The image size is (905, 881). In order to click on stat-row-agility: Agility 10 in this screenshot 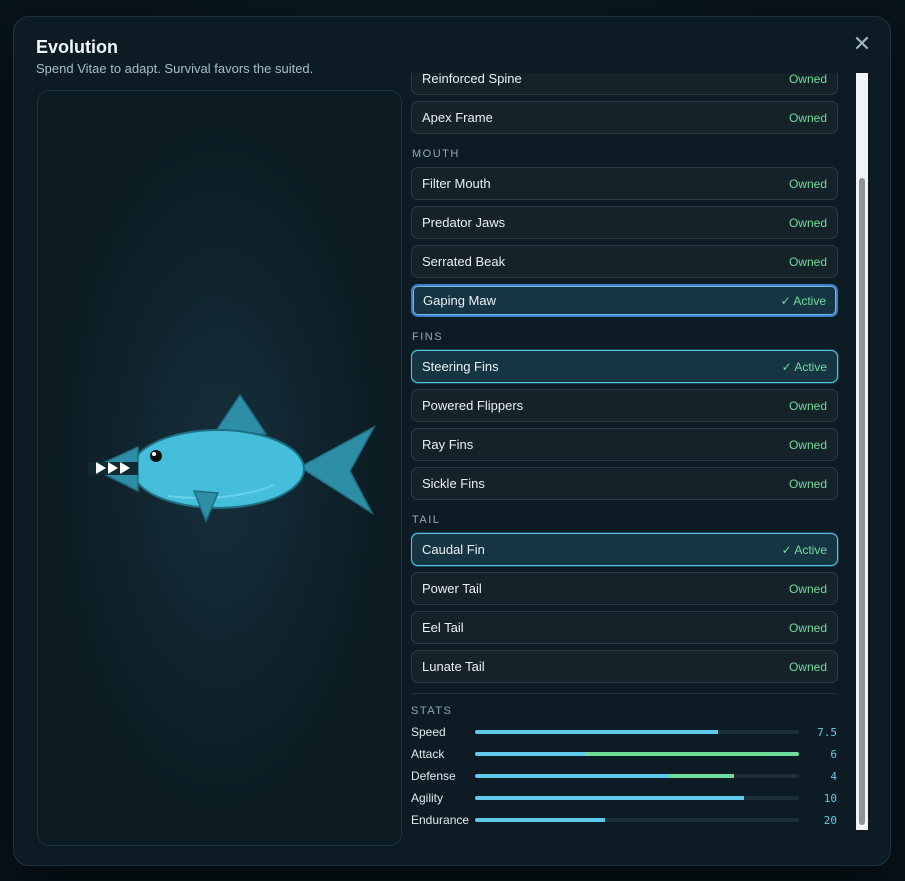, I will do `click(624, 798)`.